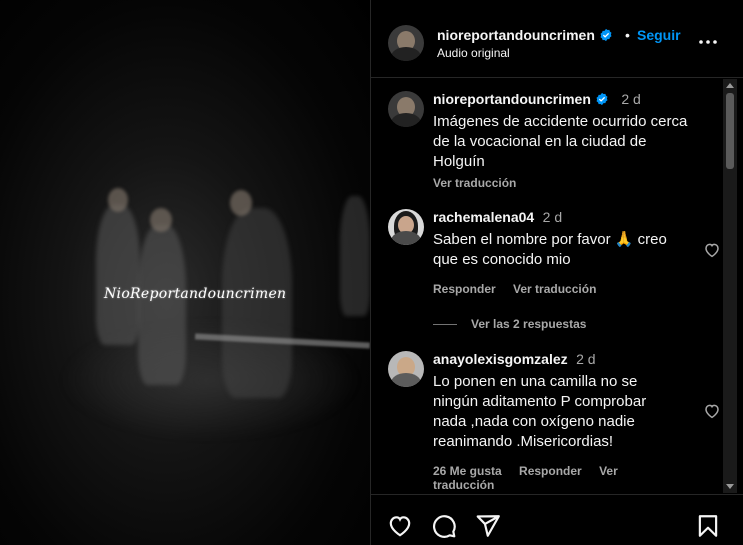 The width and height of the screenshot is (743, 545). Describe the element at coordinates (708, 526) in the screenshot. I see `bookmark-icon` at that location.